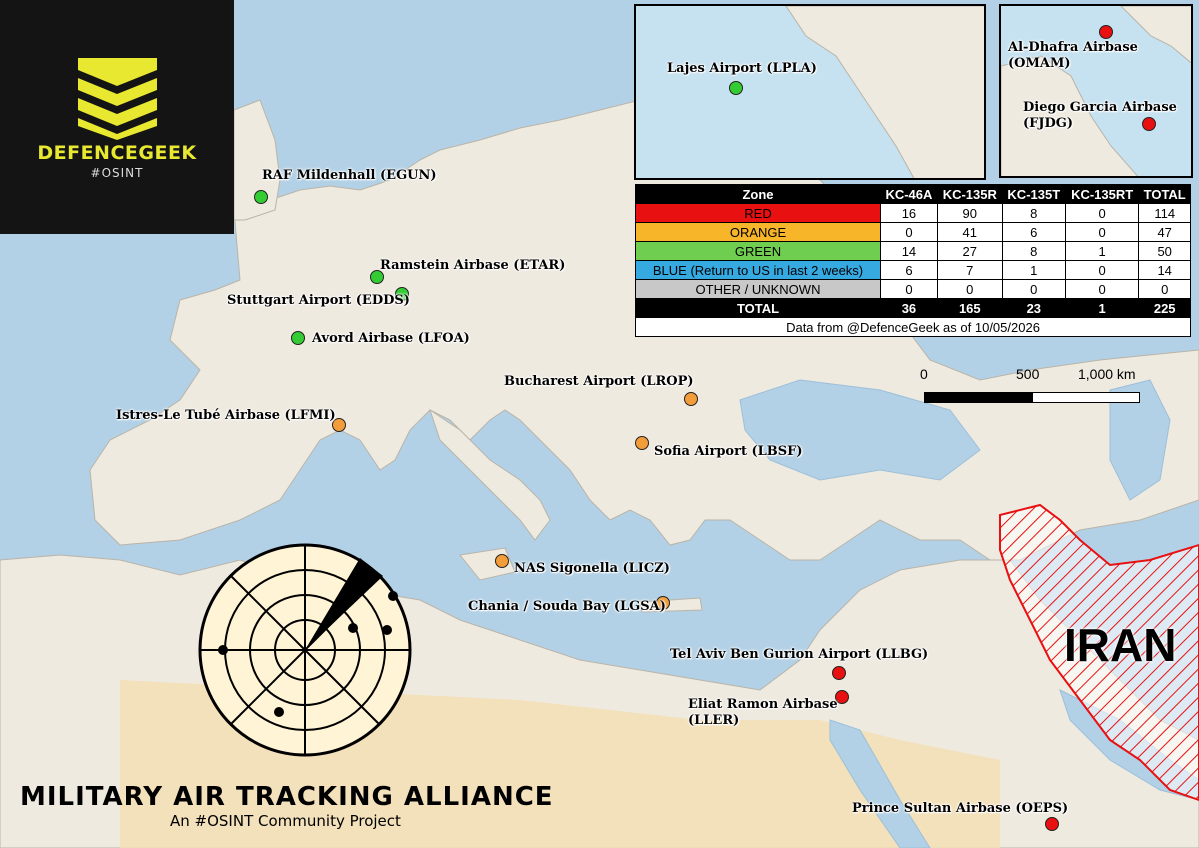 This screenshot has height=848, width=1199. What do you see at coordinates (117, 99) in the screenshot?
I see `chevron-logo-icon` at bounding box center [117, 99].